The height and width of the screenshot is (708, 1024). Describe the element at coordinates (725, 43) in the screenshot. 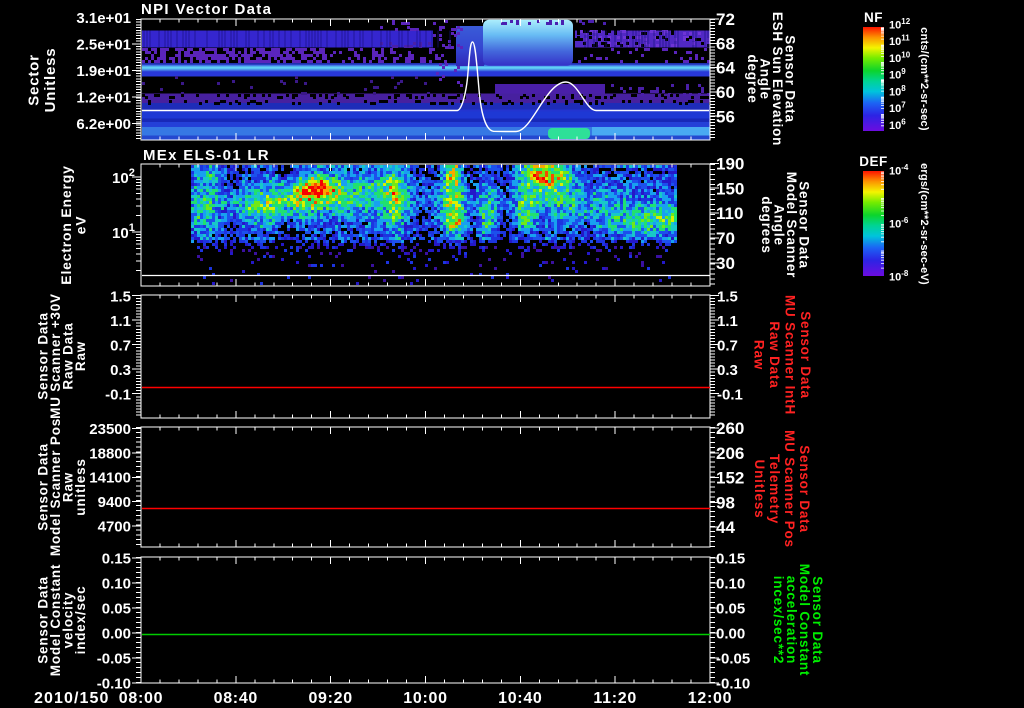

I see `svg-text: 68` at that location.